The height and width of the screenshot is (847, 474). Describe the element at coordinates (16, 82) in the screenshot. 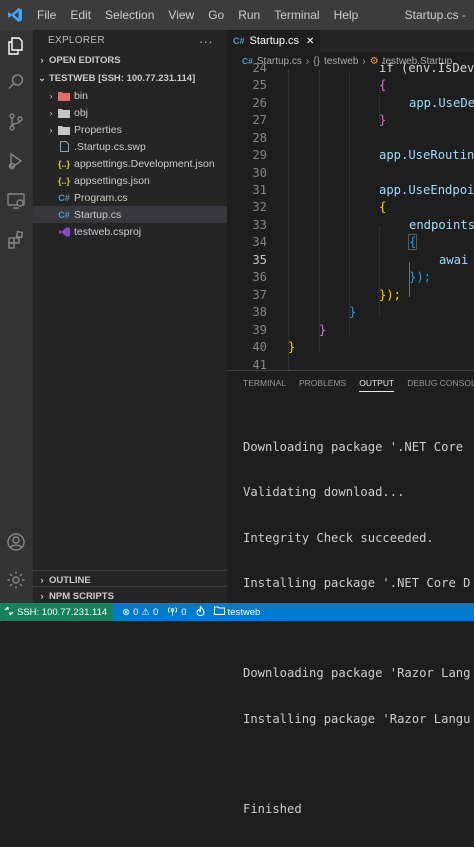

I see `search-icon` at that location.